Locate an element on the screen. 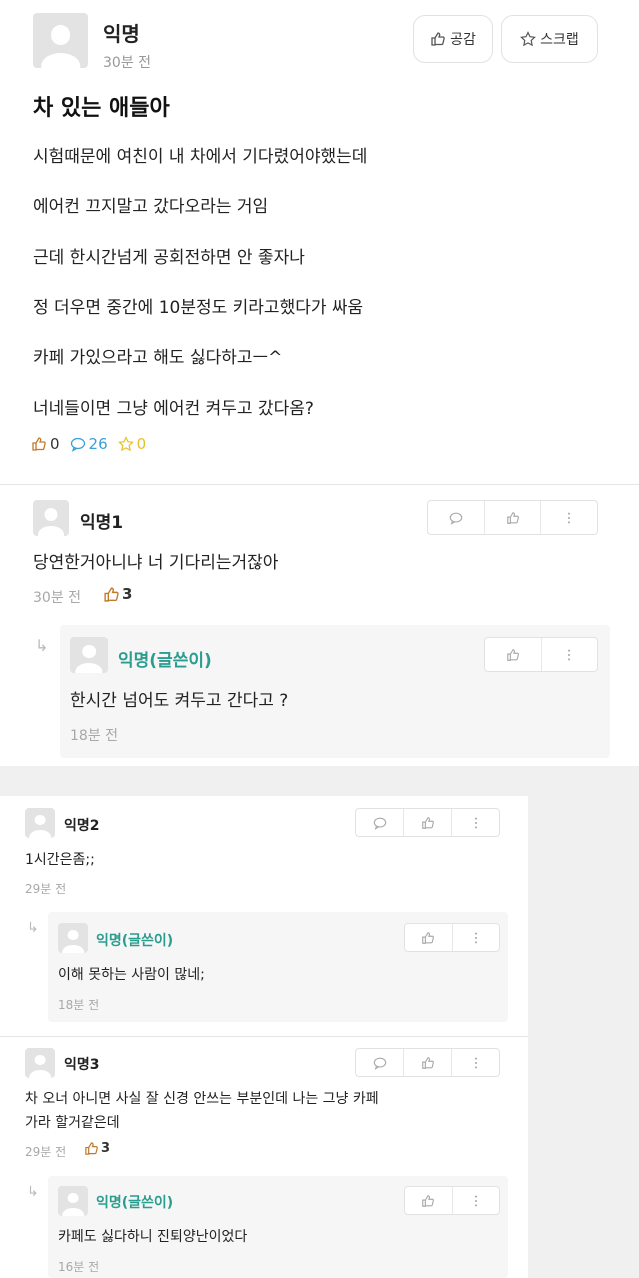 The height and width of the screenshot is (1278, 639). comment-author: 익명2 is located at coordinates (82, 826).